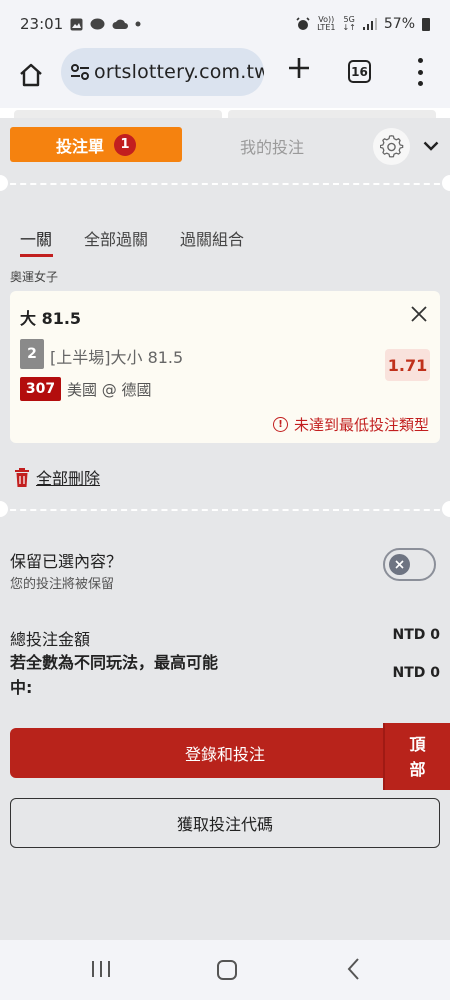  I want to click on collapse-button, so click(431, 146).